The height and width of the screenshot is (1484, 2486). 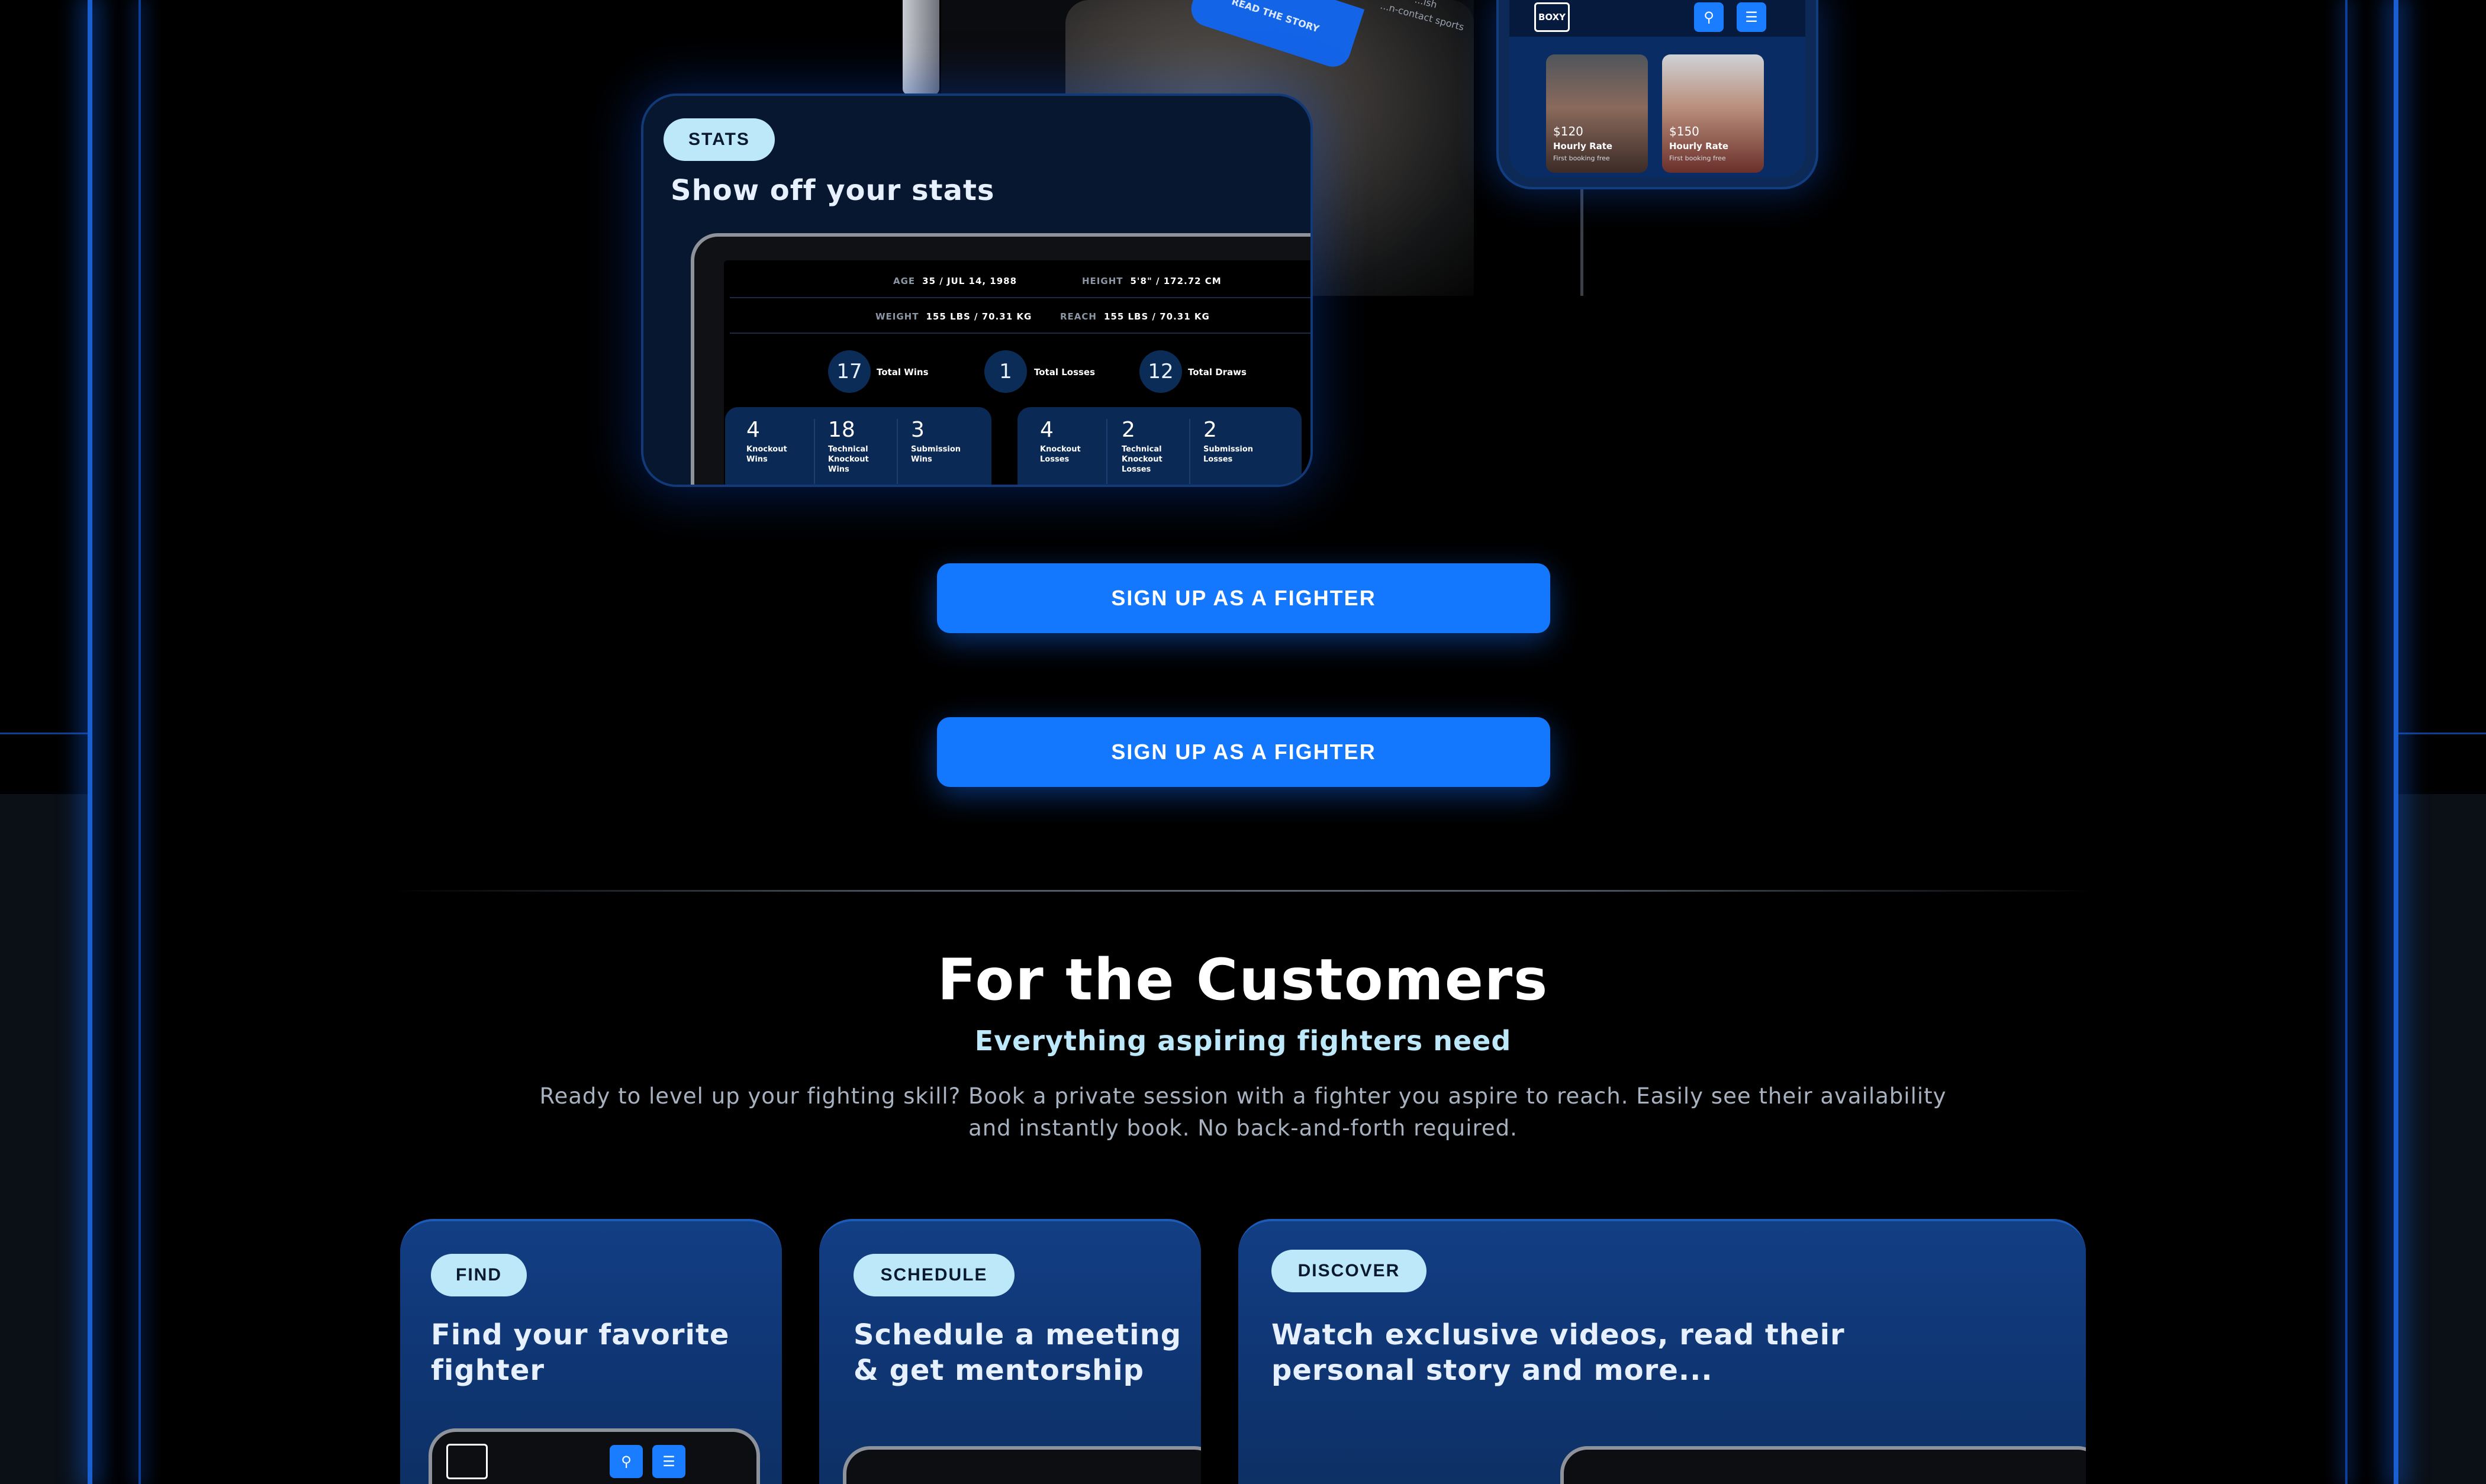 I want to click on frame-inner-left, so click(x=140, y=742).